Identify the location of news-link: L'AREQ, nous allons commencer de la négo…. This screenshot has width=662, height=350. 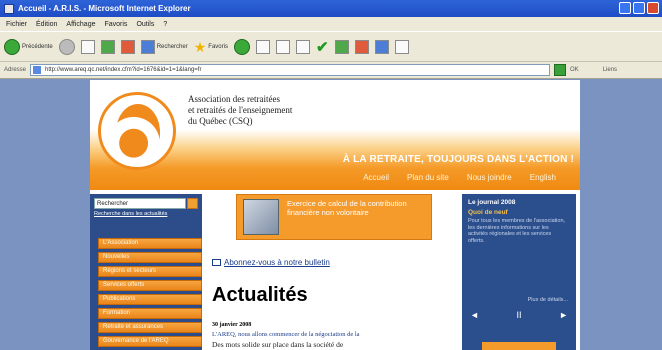
(312, 334).